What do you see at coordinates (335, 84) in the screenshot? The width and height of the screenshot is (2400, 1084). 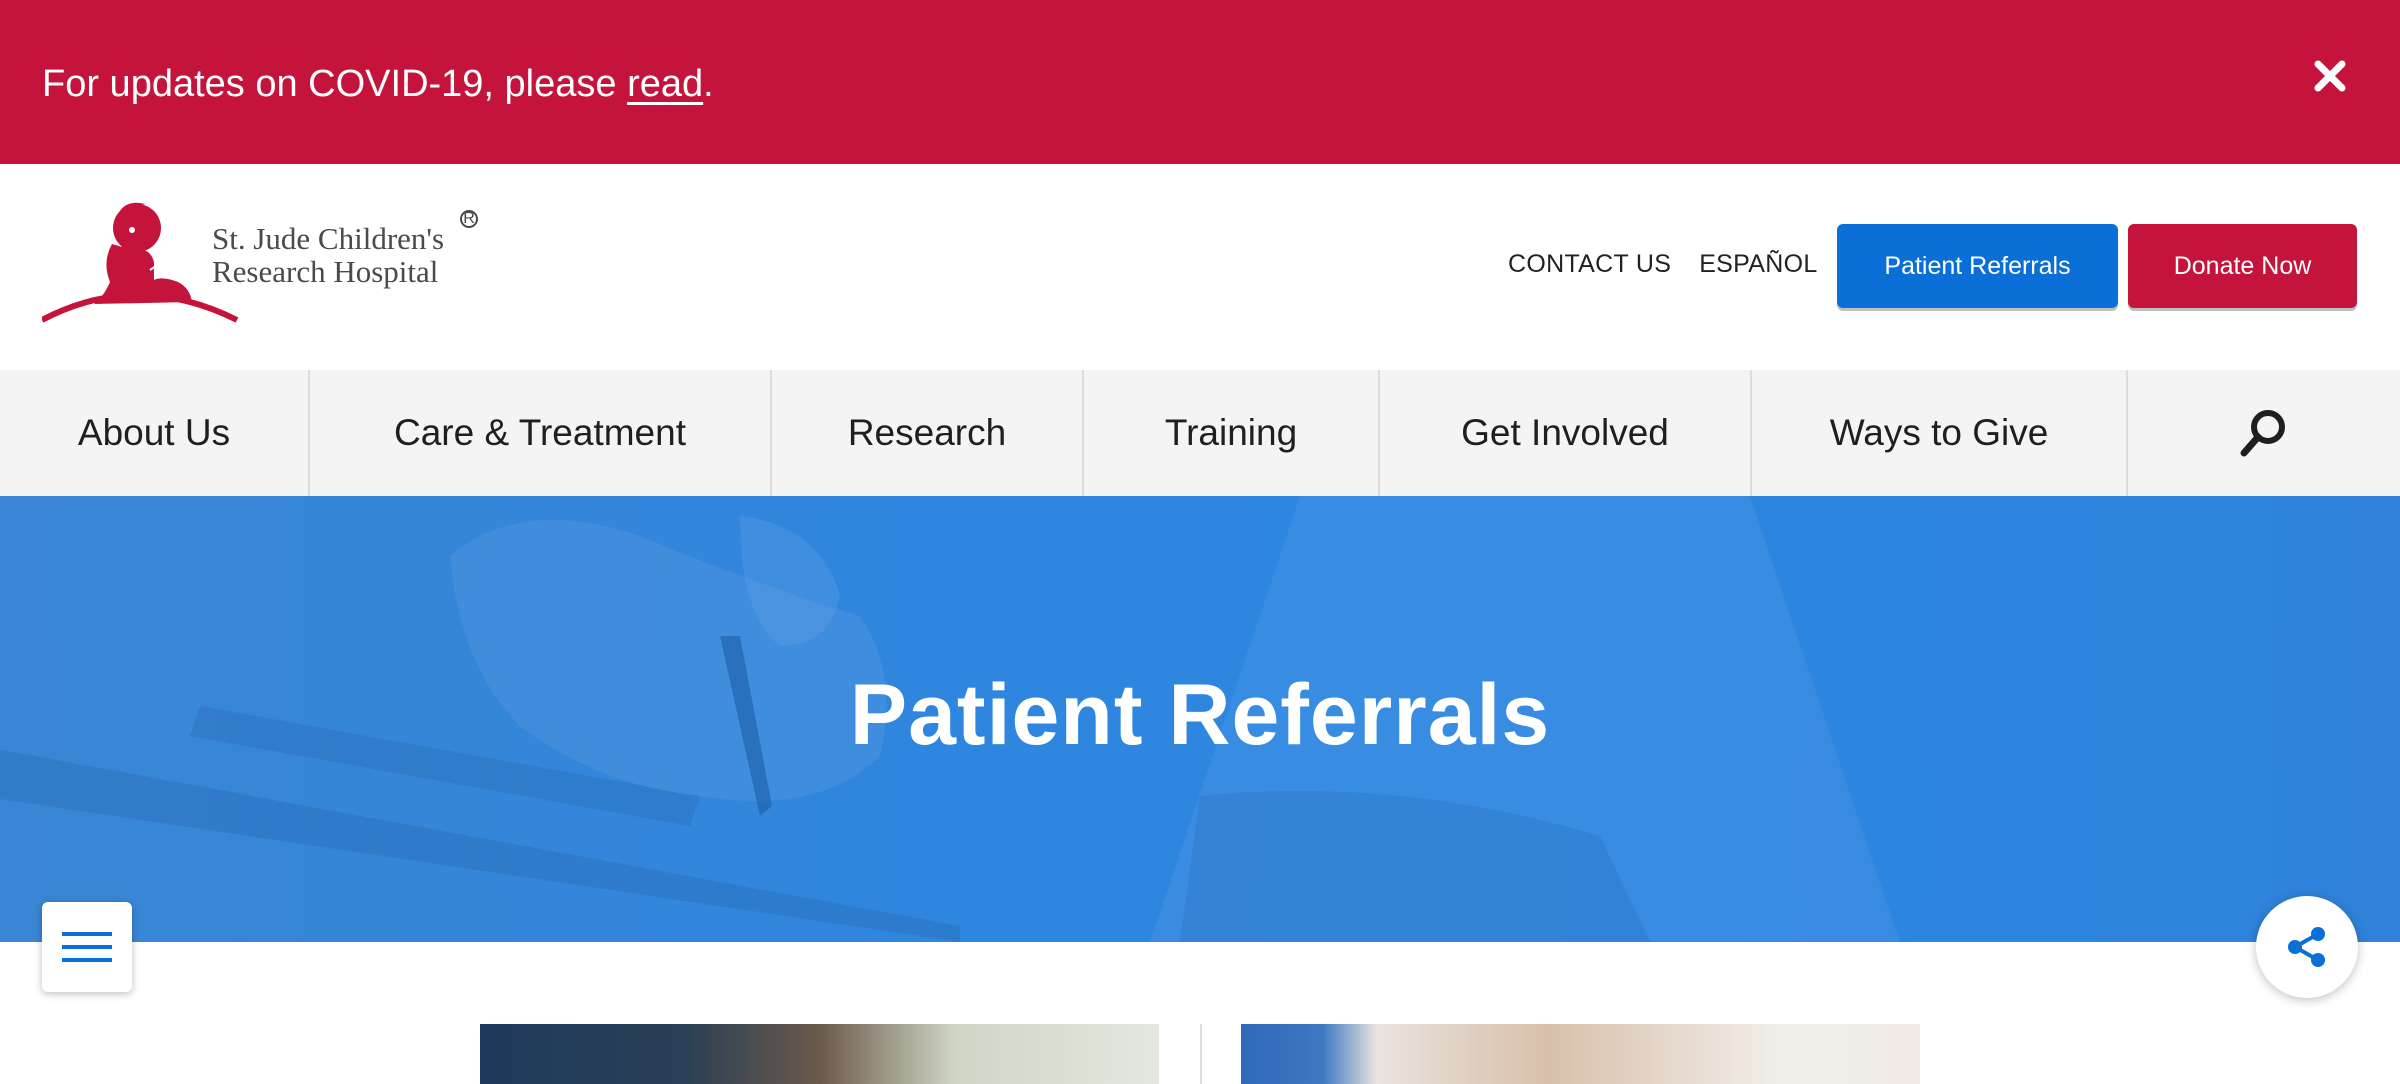 I see `alert-text: For updates on COVID-19, please` at bounding box center [335, 84].